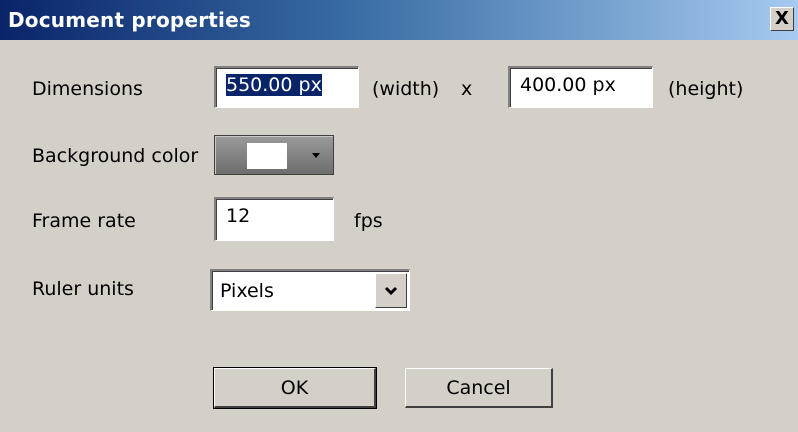 The height and width of the screenshot is (432, 798). I want to click on background-color-label: Background color, so click(115, 156).